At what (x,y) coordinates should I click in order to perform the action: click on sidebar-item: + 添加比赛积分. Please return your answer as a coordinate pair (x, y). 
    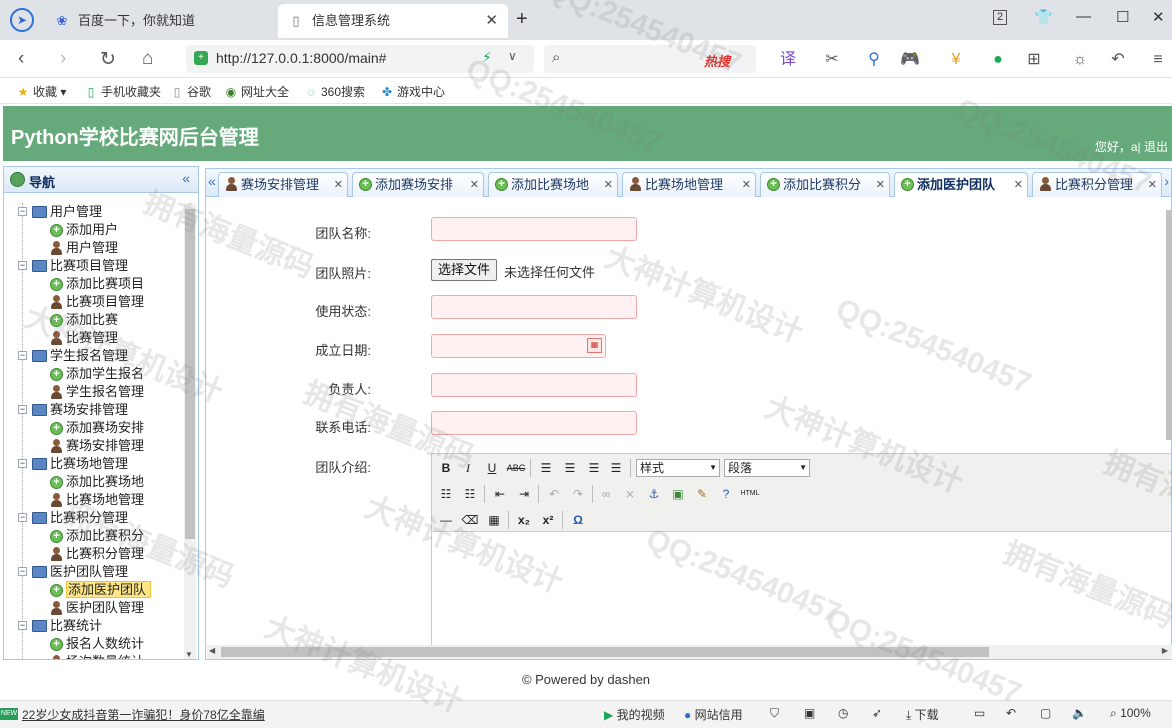
    Looking at the image, I should click on (94, 536).